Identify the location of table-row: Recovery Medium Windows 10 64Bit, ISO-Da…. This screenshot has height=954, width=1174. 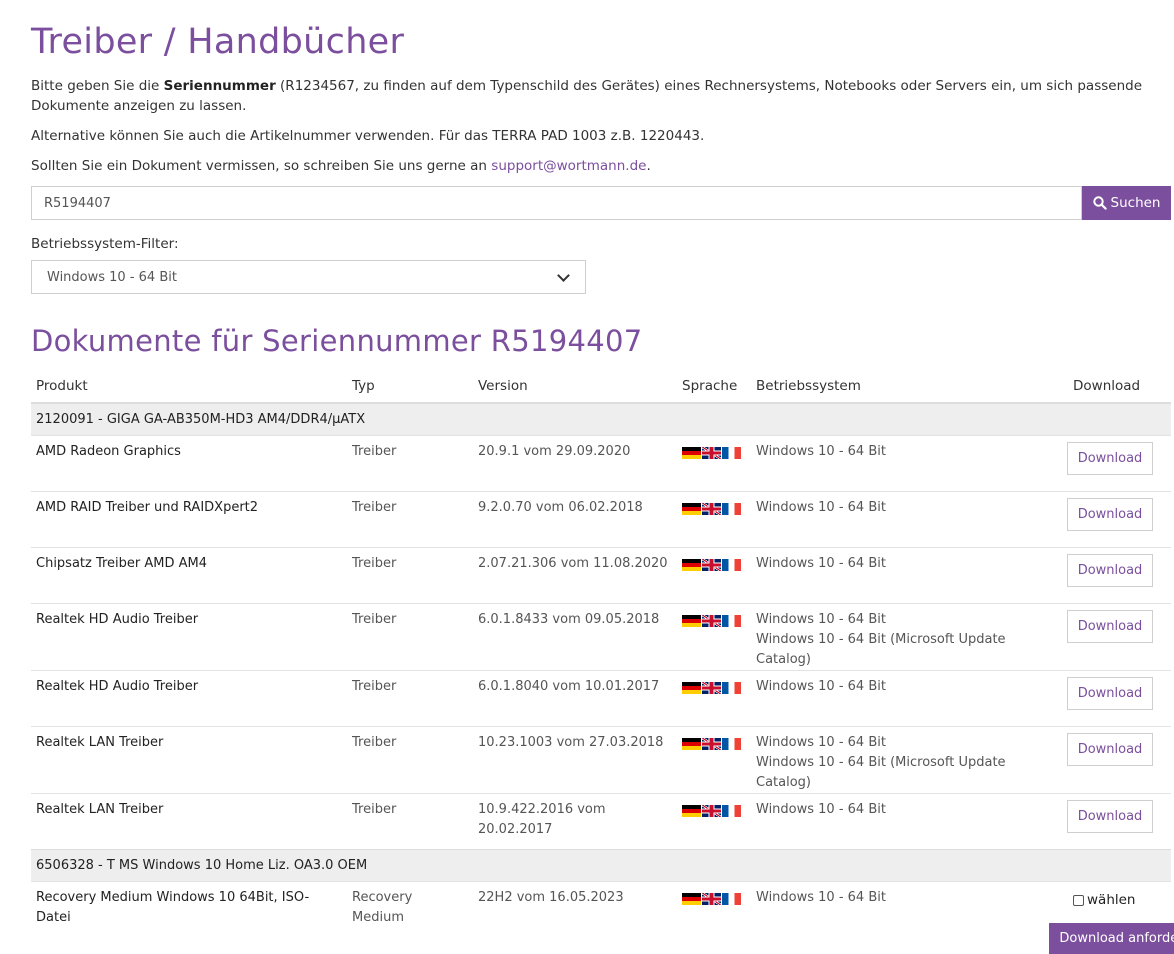
(601, 906).